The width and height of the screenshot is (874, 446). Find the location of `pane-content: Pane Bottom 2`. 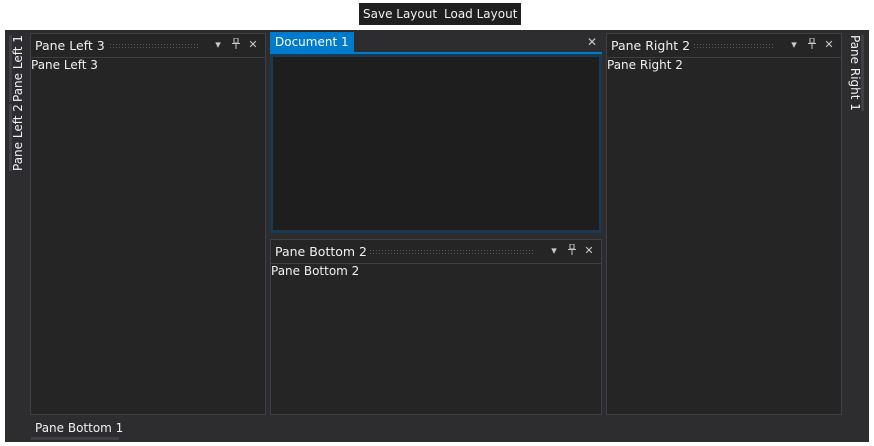

pane-content: Pane Bottom 2 is located at coordinates (315, 271).